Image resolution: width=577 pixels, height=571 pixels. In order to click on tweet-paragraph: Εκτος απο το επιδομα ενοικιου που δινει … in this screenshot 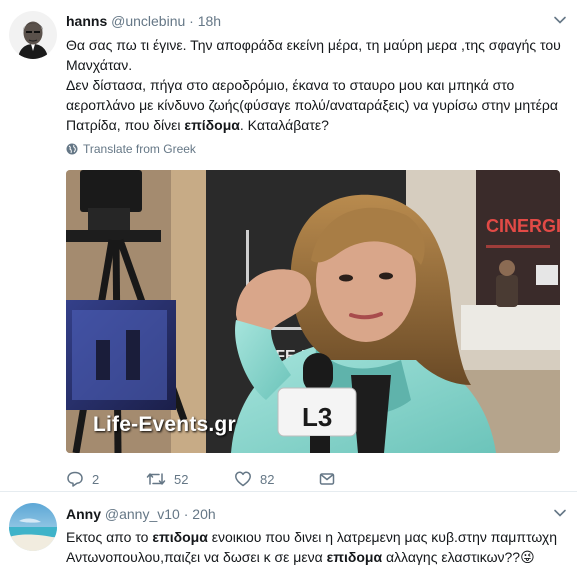, I will do `click(318, 547)`.